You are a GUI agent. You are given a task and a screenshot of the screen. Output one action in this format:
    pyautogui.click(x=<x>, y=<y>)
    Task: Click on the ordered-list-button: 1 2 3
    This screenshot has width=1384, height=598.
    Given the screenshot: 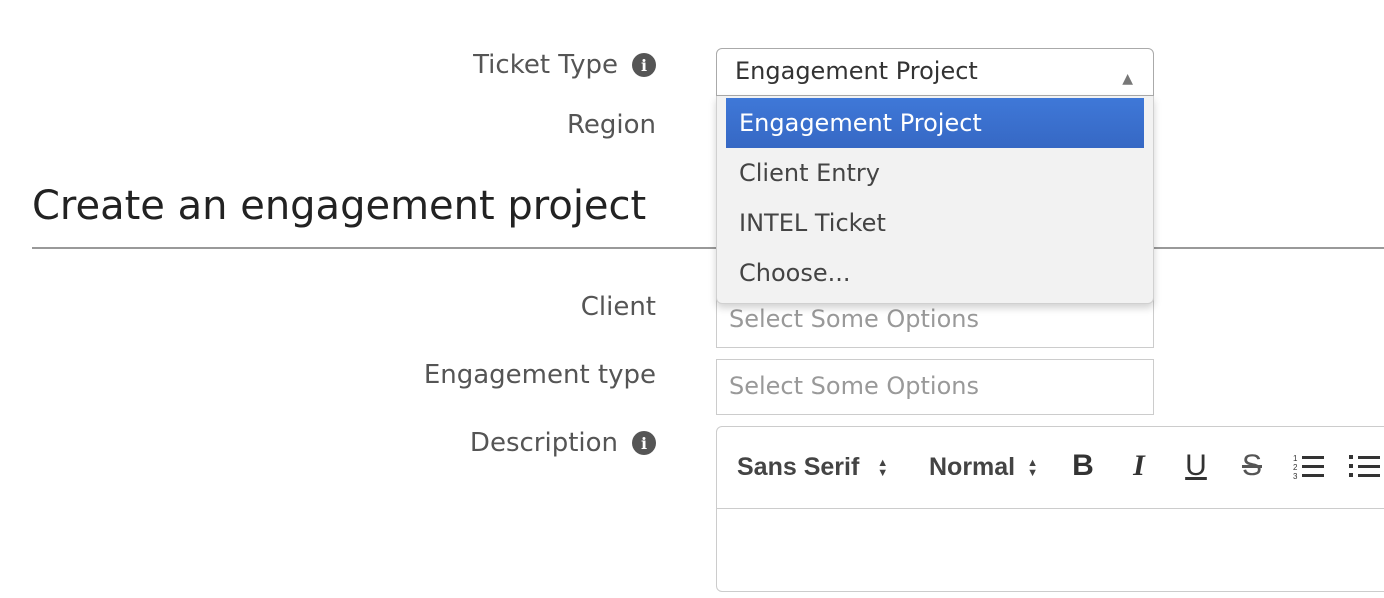 What is the action you would take?
    pyautogui.click(x=1309, y=467)
    